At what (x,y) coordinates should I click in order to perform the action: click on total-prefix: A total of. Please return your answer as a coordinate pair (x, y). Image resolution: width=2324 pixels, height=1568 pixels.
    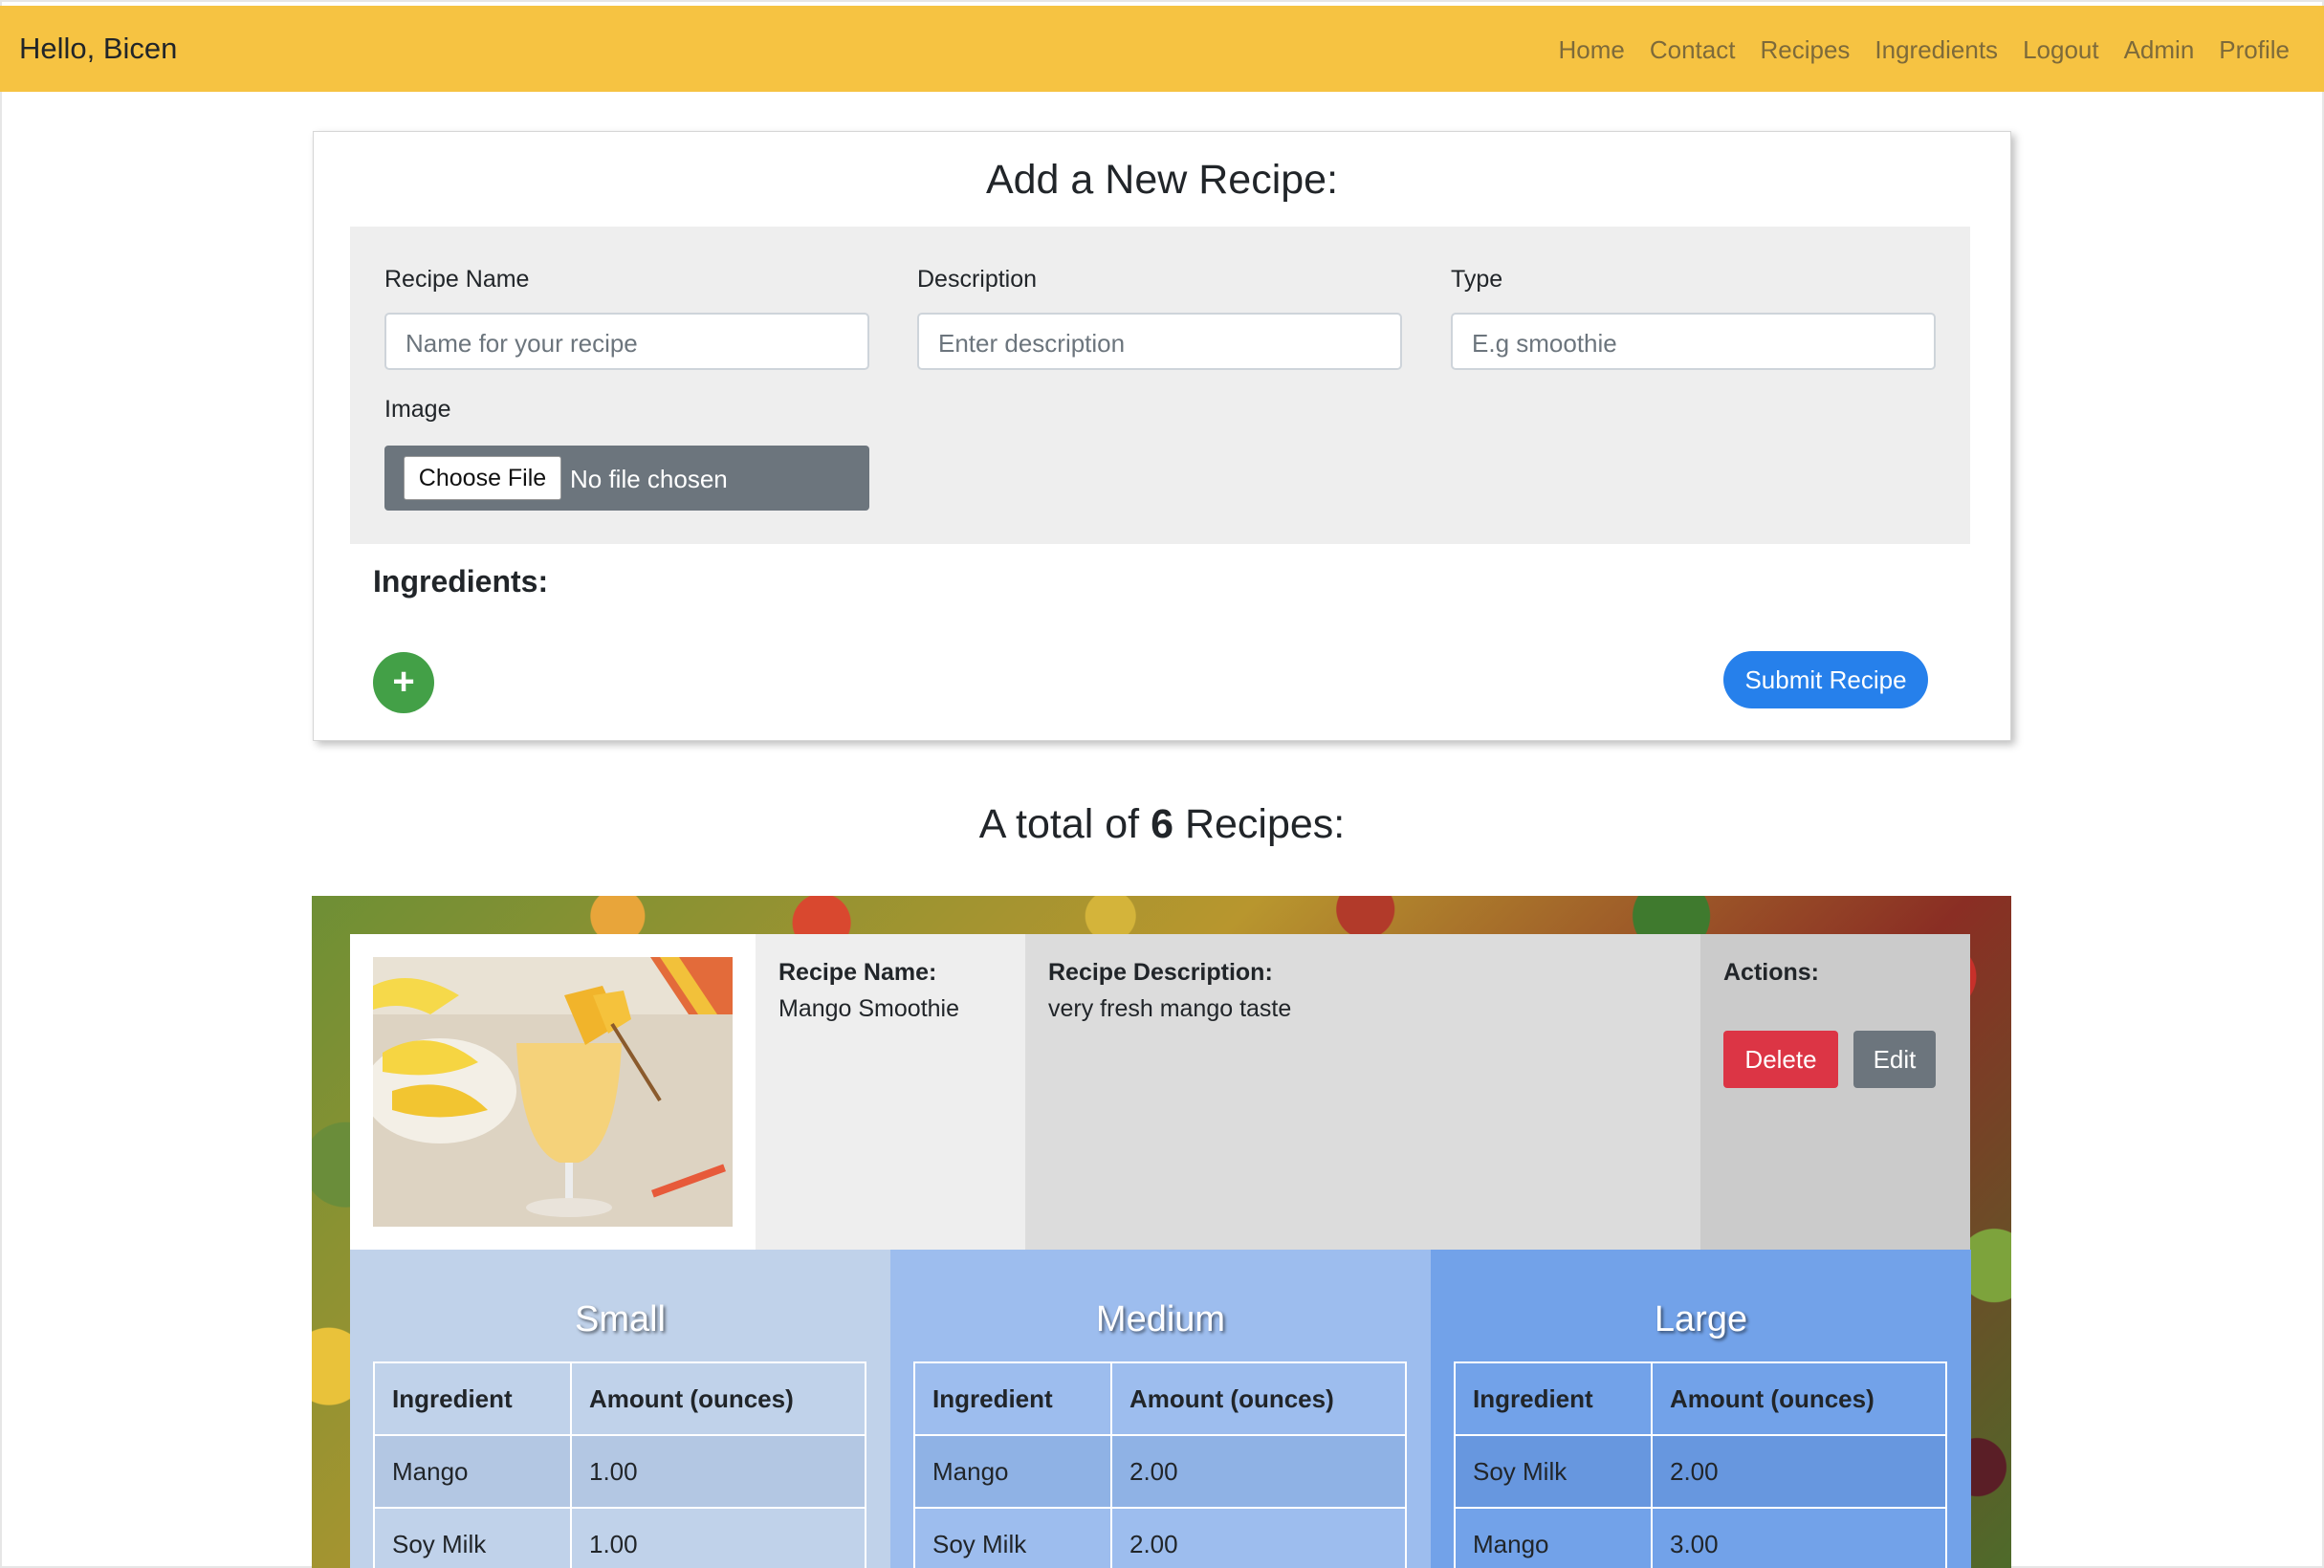
    Looking at the image, I should click on (1059, 824).